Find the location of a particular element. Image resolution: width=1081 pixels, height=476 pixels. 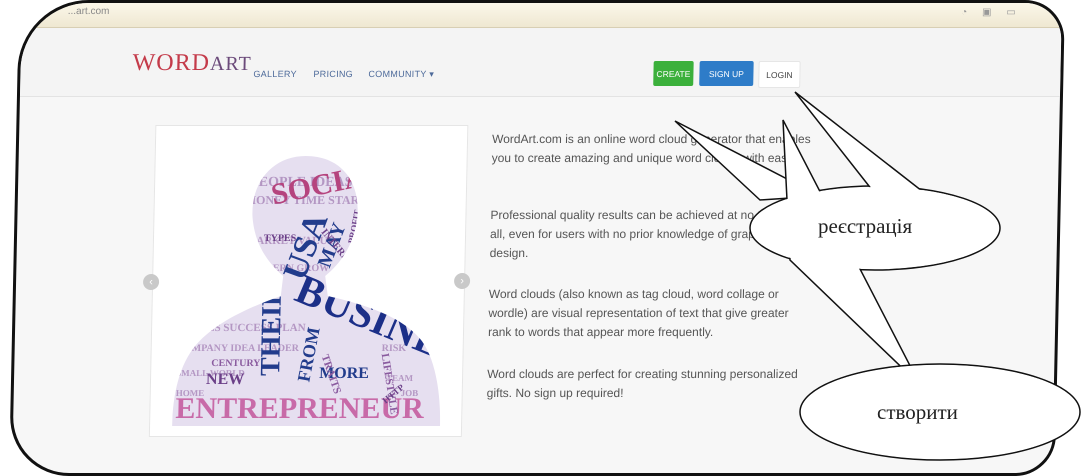

callout-registration-text: реєстрація is located at coordinates (865, 226).